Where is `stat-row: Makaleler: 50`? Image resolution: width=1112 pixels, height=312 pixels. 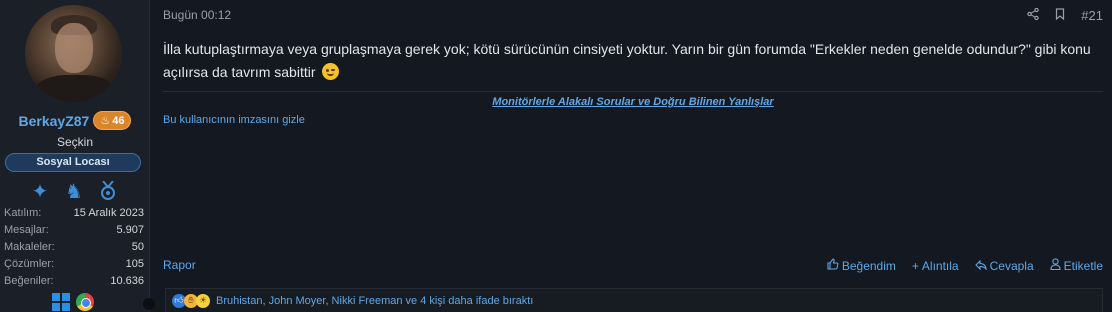 stat-row: Makaleler: 50 is located at coordinates (74, 247).